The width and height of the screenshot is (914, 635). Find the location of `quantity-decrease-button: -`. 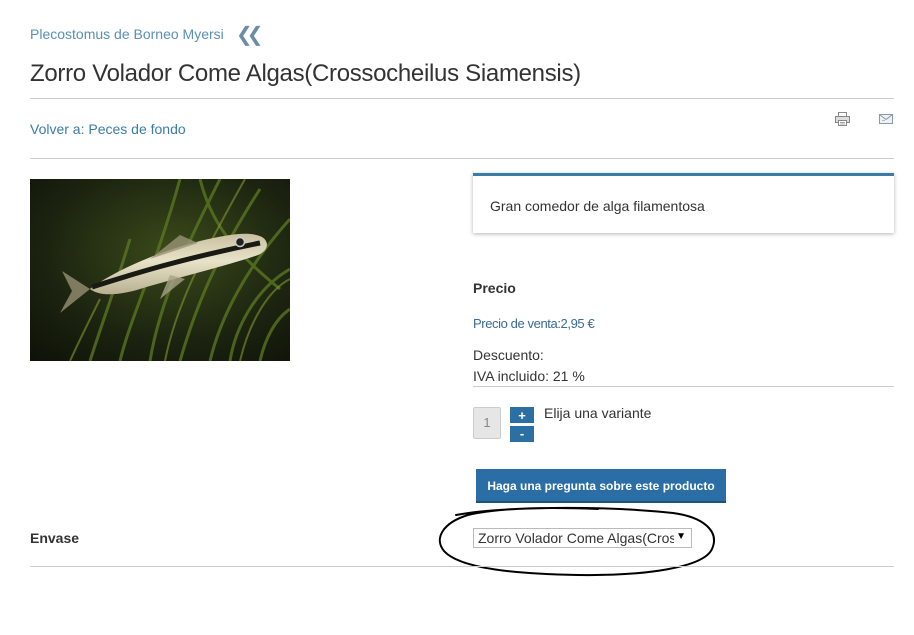

quantity-decrease-button: - is located at coordinates (522, 434).